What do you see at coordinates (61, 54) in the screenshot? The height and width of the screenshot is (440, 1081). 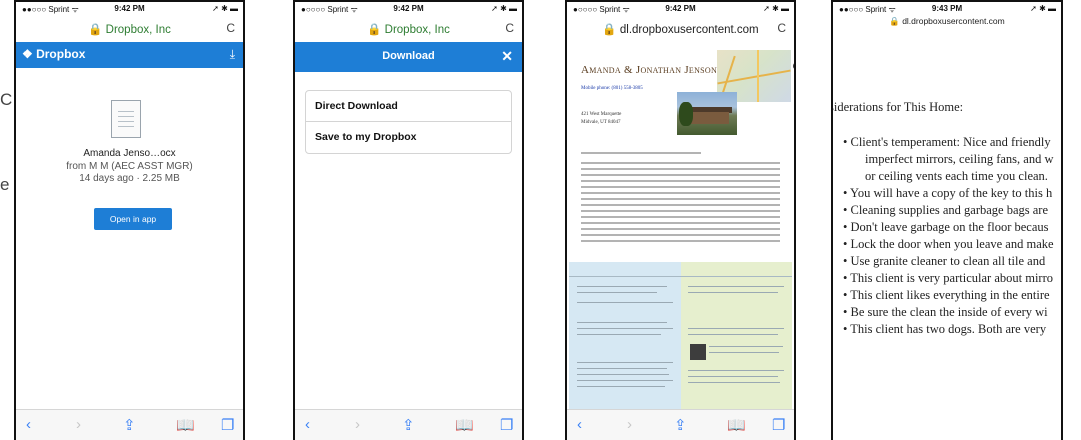 I see `dropbox-logo-label: Dropbox` at bounding box center [61, 54].